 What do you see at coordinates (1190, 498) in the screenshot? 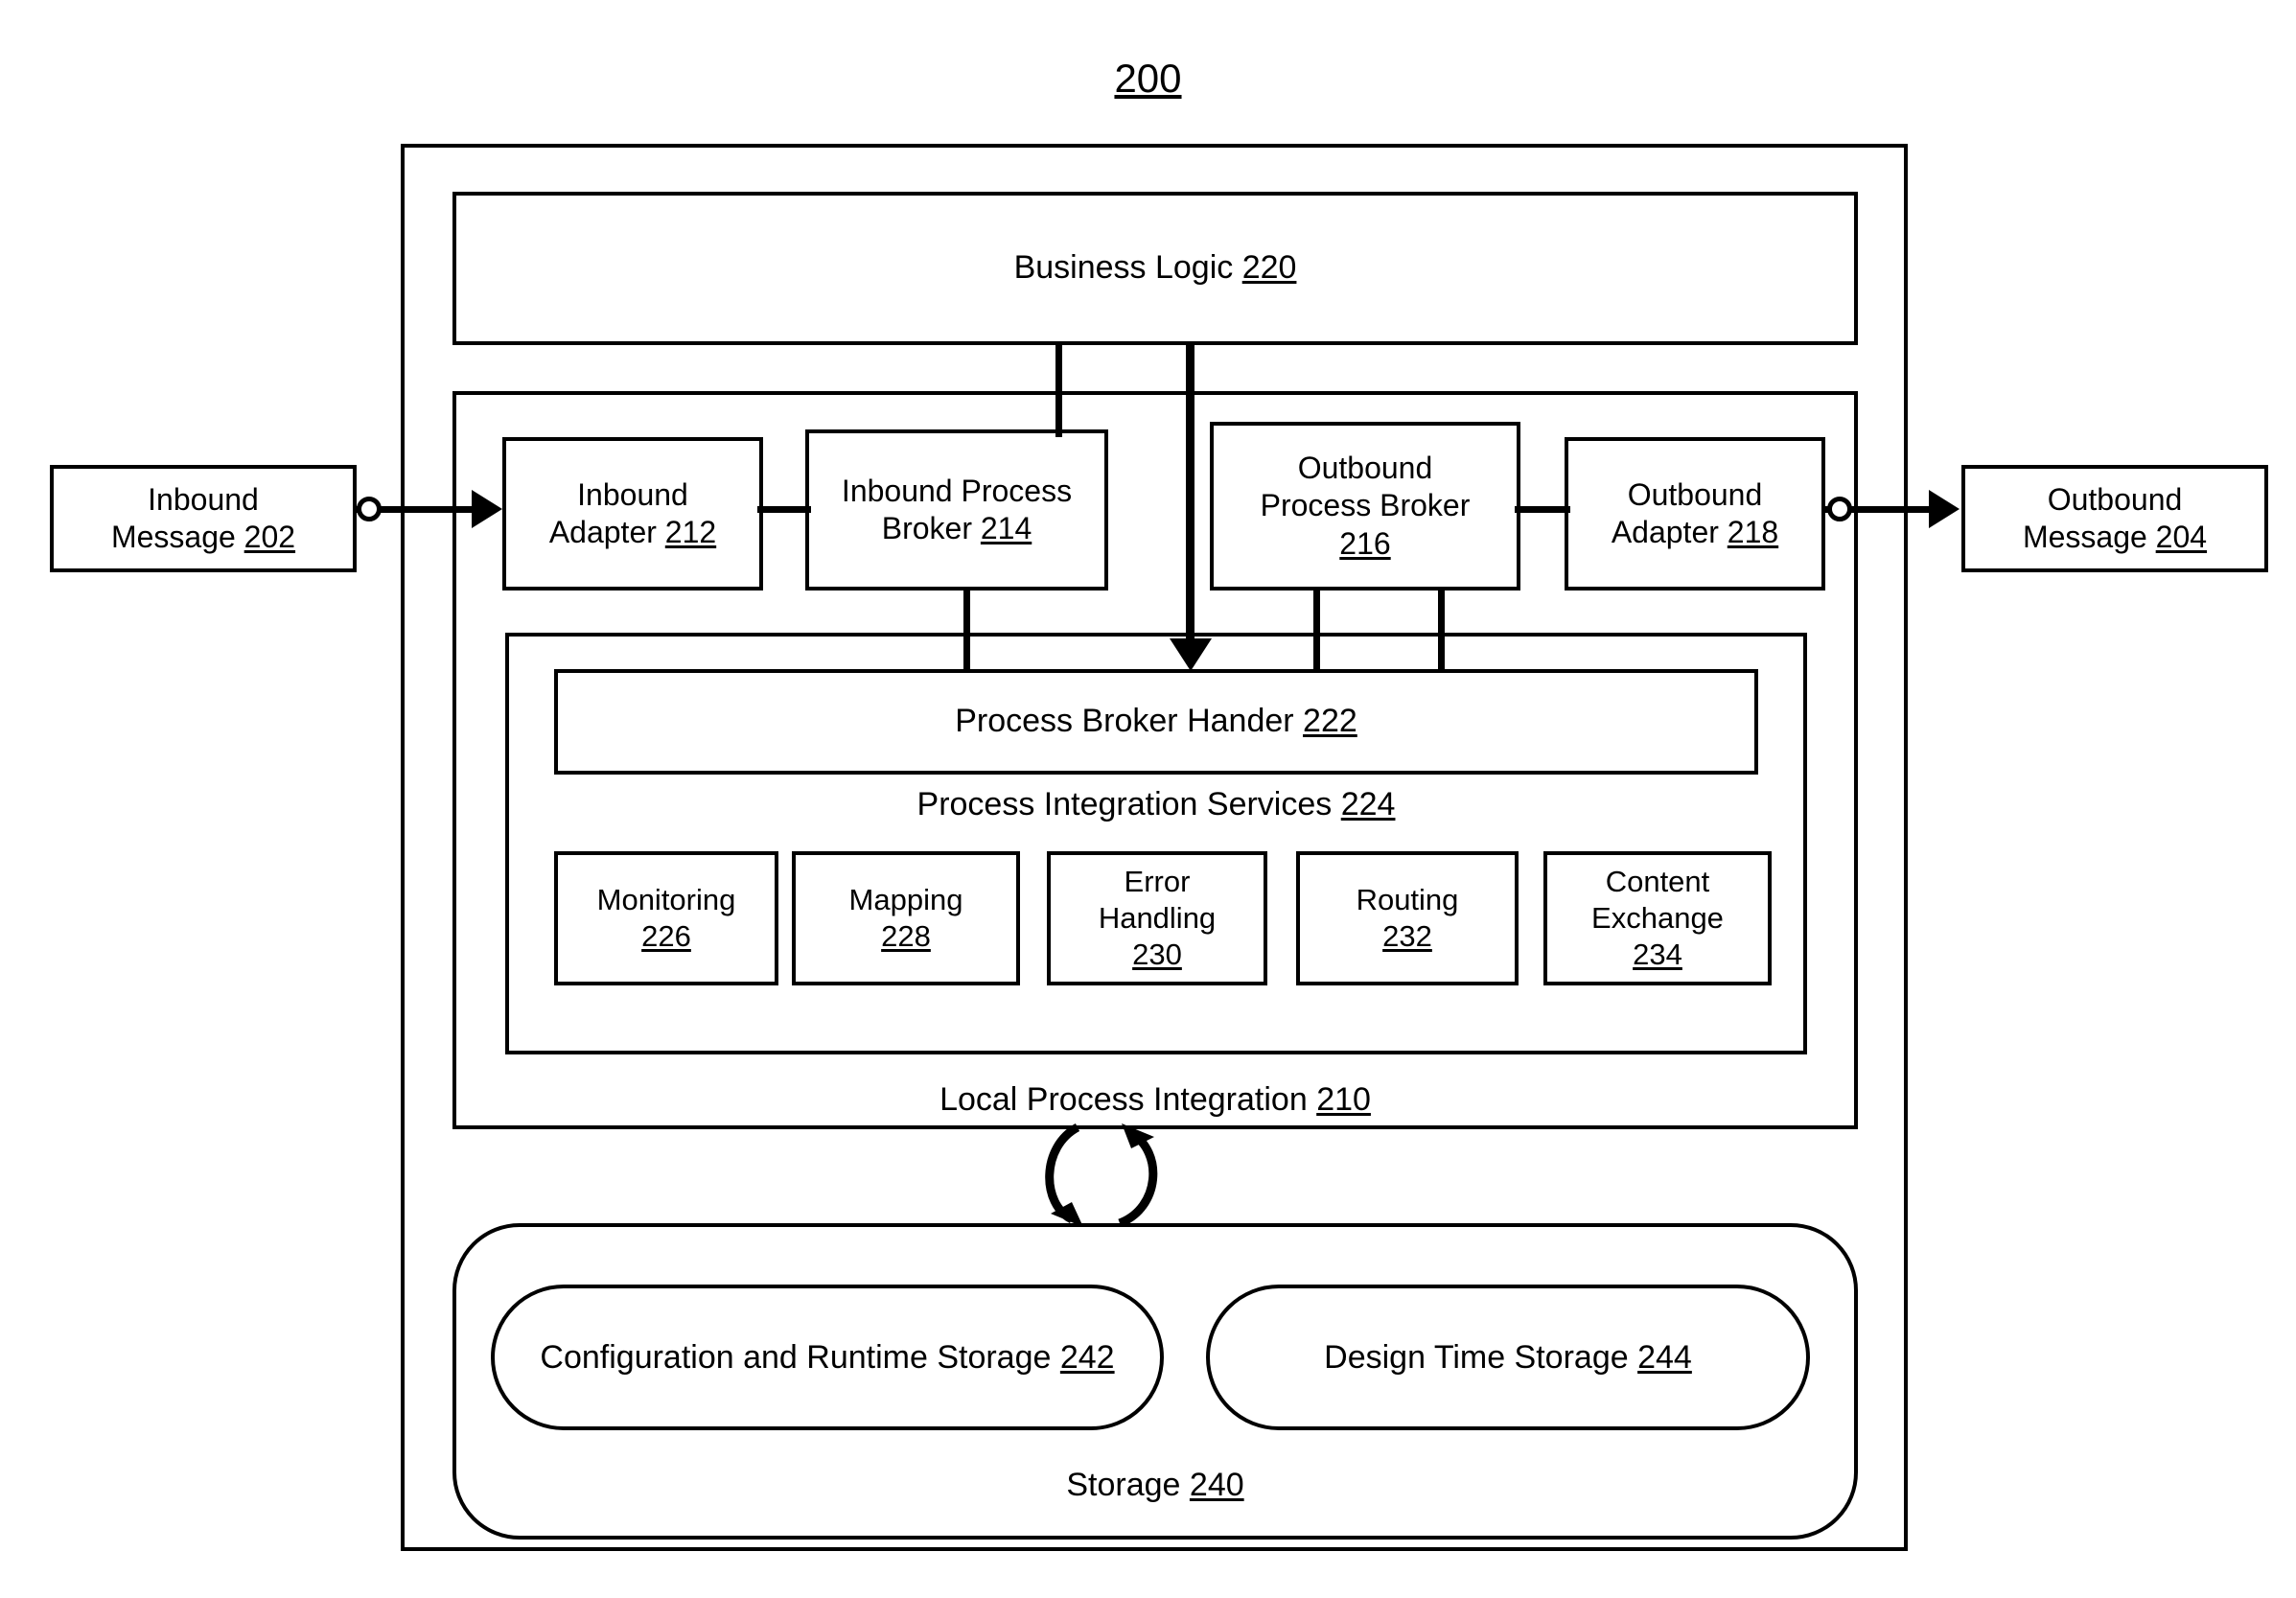
I see `business-logic-to-handler-line` at bounding box center [1190, 498].